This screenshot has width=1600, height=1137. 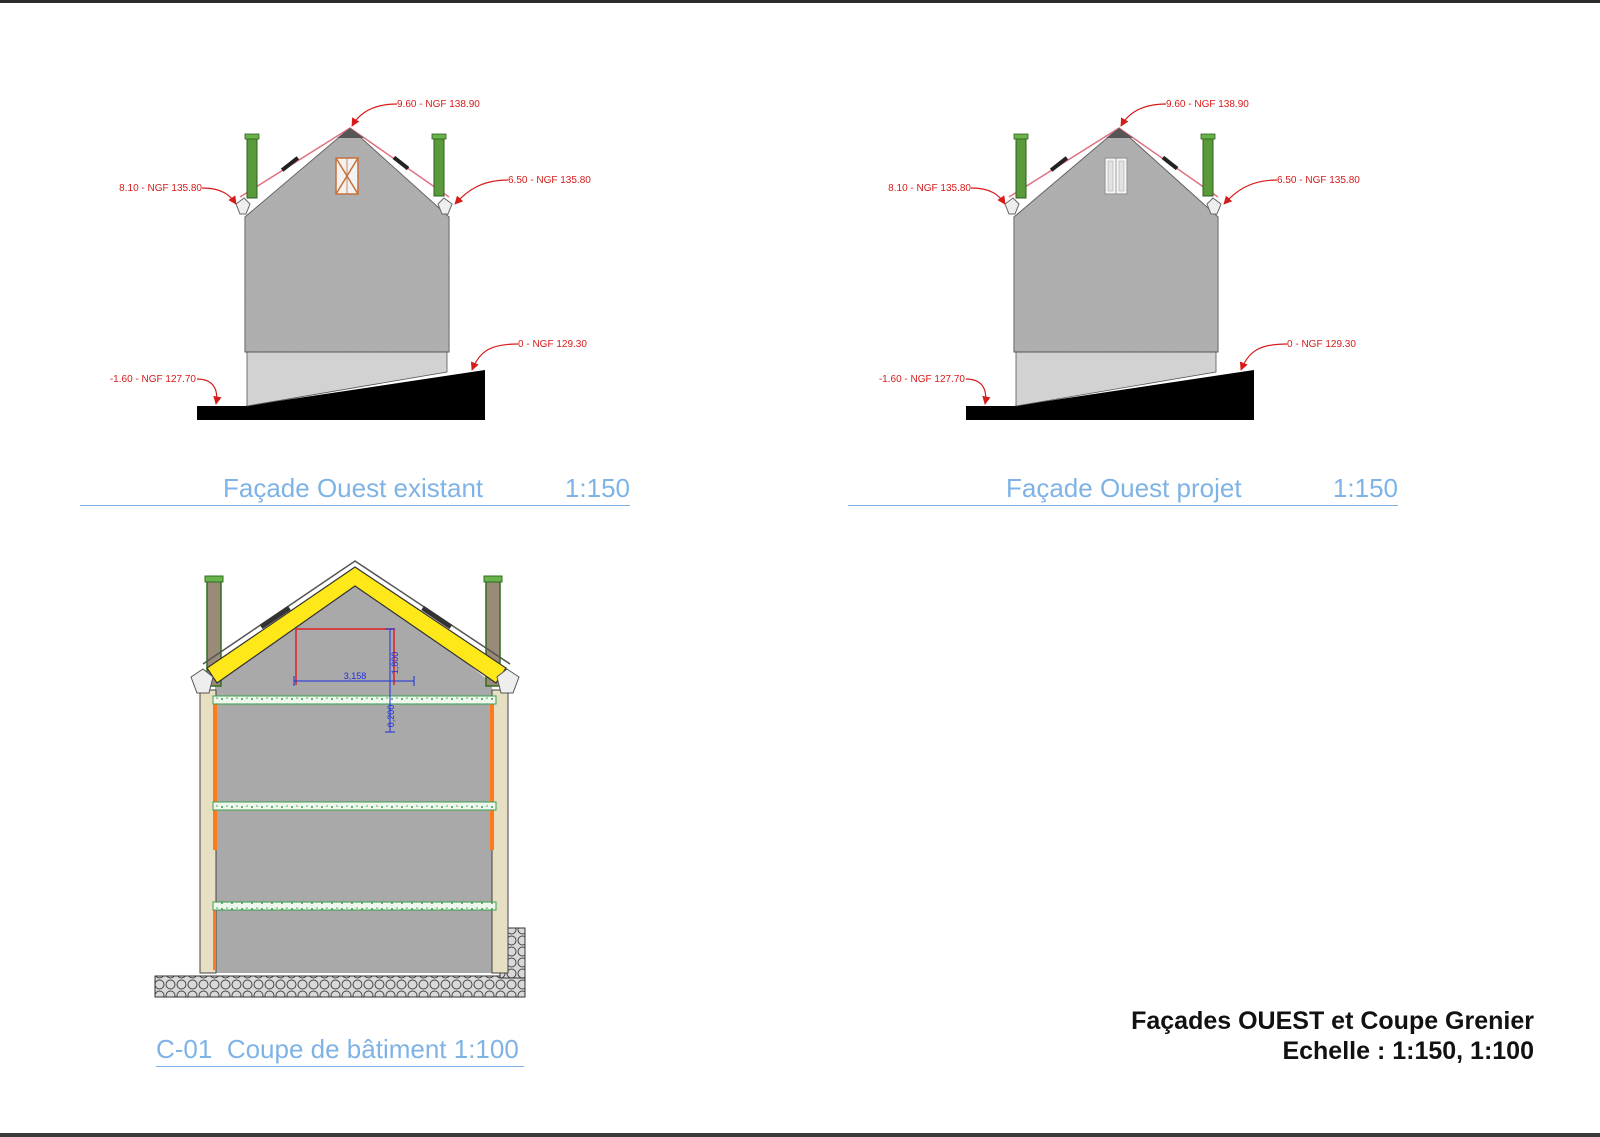 I want to click on caption-coupe: C-01 Coupe de bâtiment 1:100, so click(x=340, y=1050).